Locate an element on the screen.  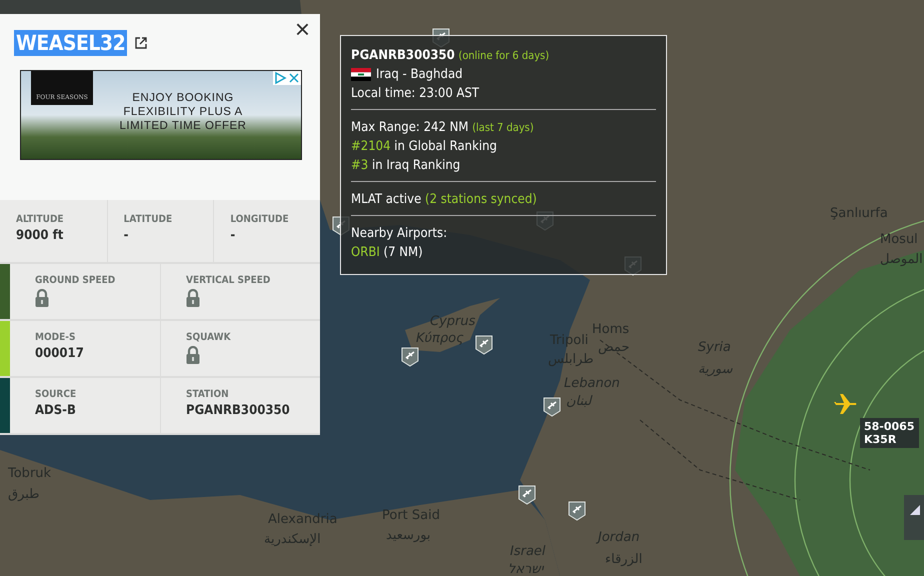
station-title: PGANRB300350 (online for 6 days) is located at coordinates (450, 56).